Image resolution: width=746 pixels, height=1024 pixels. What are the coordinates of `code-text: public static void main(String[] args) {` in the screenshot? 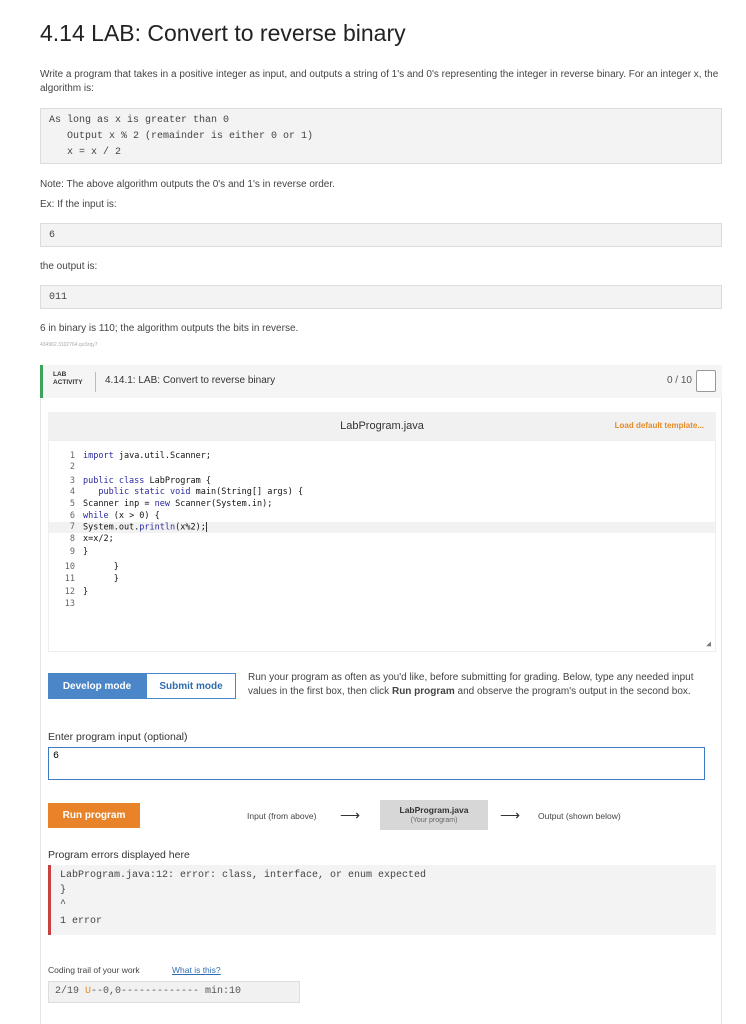 It's located at (201, 492).